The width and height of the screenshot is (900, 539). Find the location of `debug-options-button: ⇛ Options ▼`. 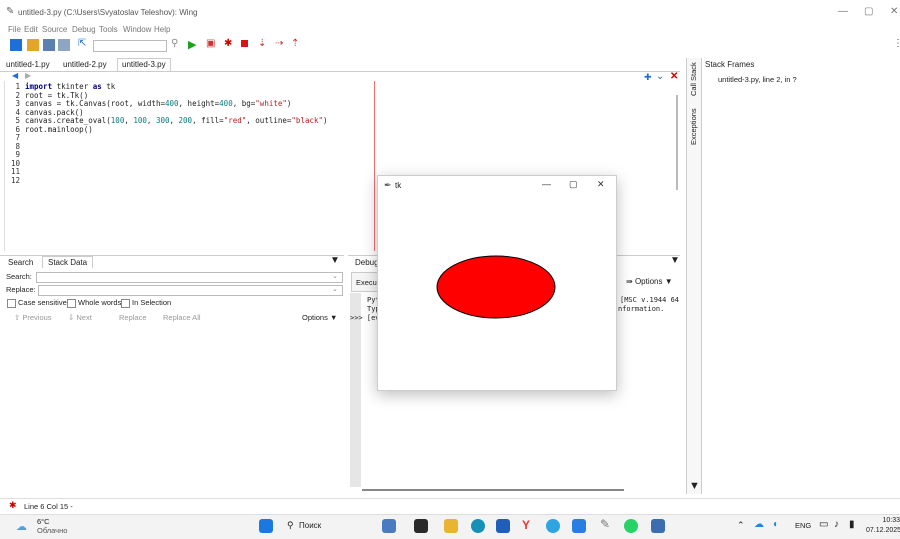

debug-options-button: ⇛ Options ▼ is located at coordinates (649, 281).